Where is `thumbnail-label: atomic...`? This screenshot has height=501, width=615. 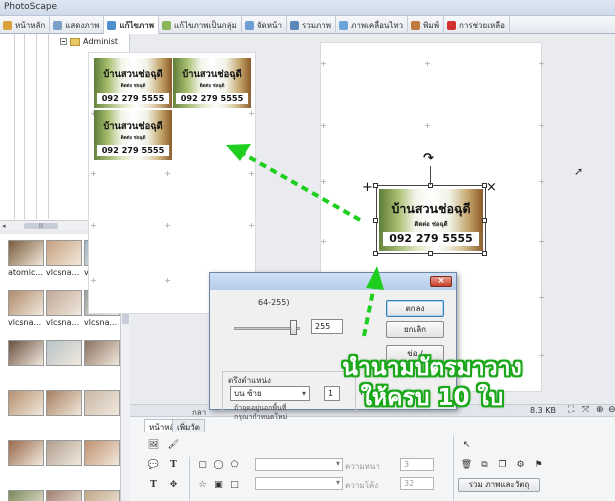 thumbnail-label: atomic... is located at coordinates (25, 272).